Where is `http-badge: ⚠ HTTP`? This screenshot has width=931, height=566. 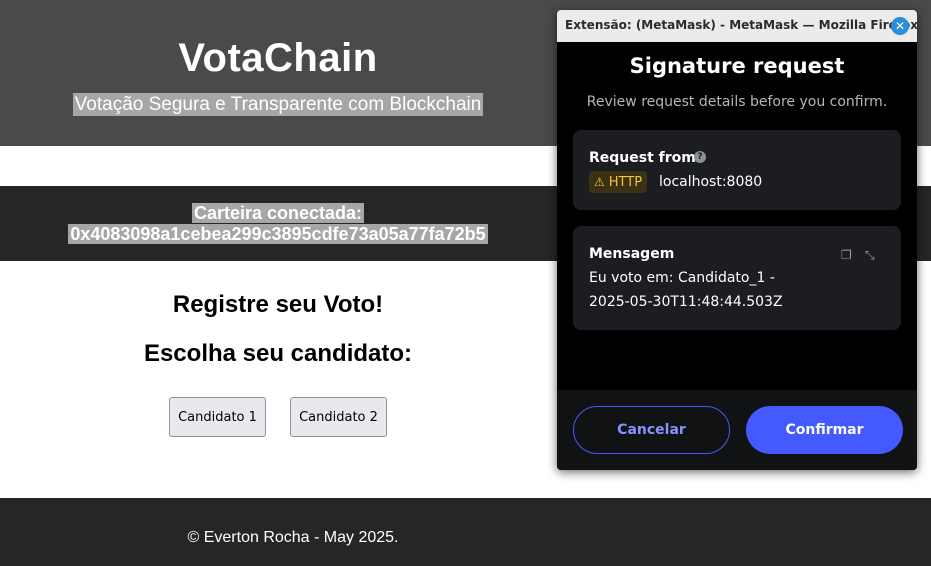
http-badge: ⚠ HTTP is located at coordinates (618, 182).